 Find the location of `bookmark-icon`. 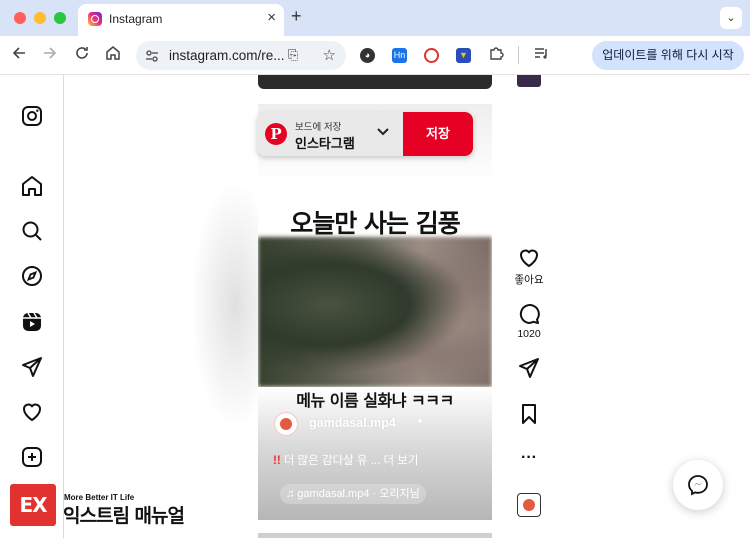

bookmark-icon is located at coordinates (529, 414).